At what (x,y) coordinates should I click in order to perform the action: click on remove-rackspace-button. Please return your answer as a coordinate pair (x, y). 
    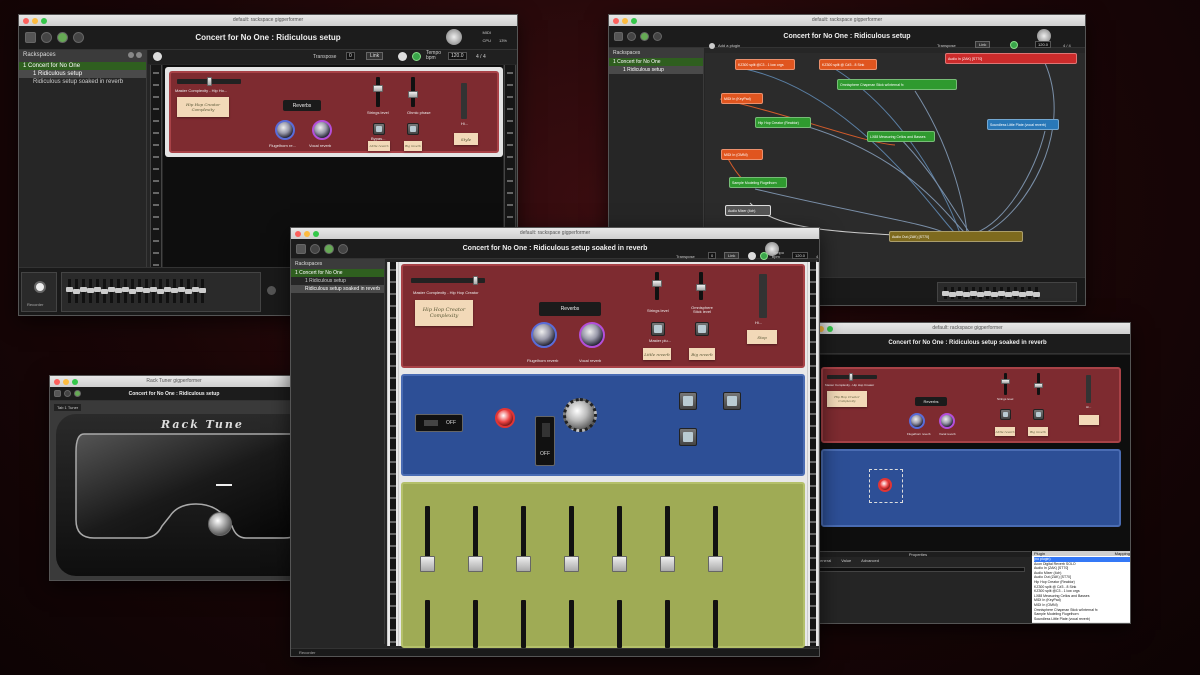
    Looking at the image, I should click on (139, 55).